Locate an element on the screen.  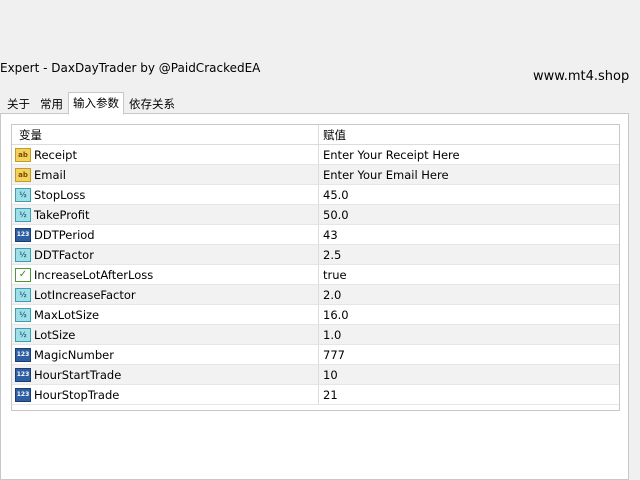
parameter-name-cell: ½ TakeProfit is located at coordinates (165, 214).